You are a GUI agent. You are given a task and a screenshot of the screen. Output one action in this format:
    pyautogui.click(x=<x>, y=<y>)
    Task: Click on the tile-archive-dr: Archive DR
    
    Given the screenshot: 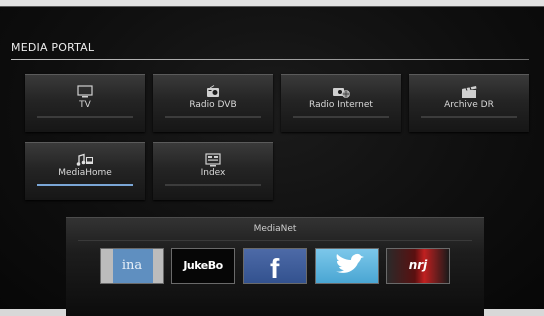 What is the action you would take?
    pyautogui.click(x=469, y=103)
    